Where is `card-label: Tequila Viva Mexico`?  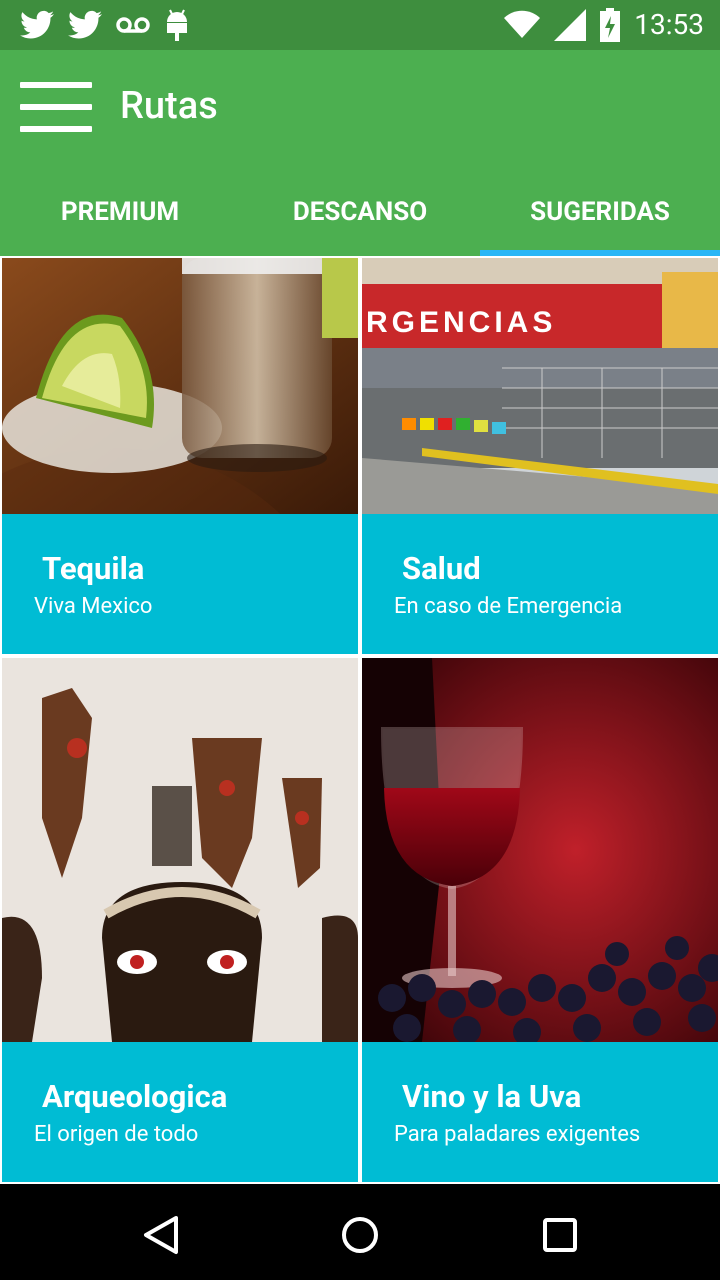
card-label: Tequila Viva Mexico is located at coordinates (180, 584).